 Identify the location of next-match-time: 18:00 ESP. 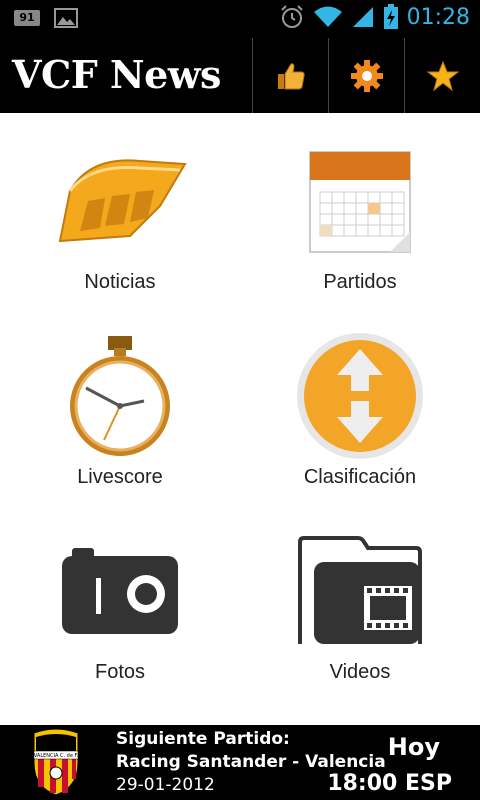
(389, 783).